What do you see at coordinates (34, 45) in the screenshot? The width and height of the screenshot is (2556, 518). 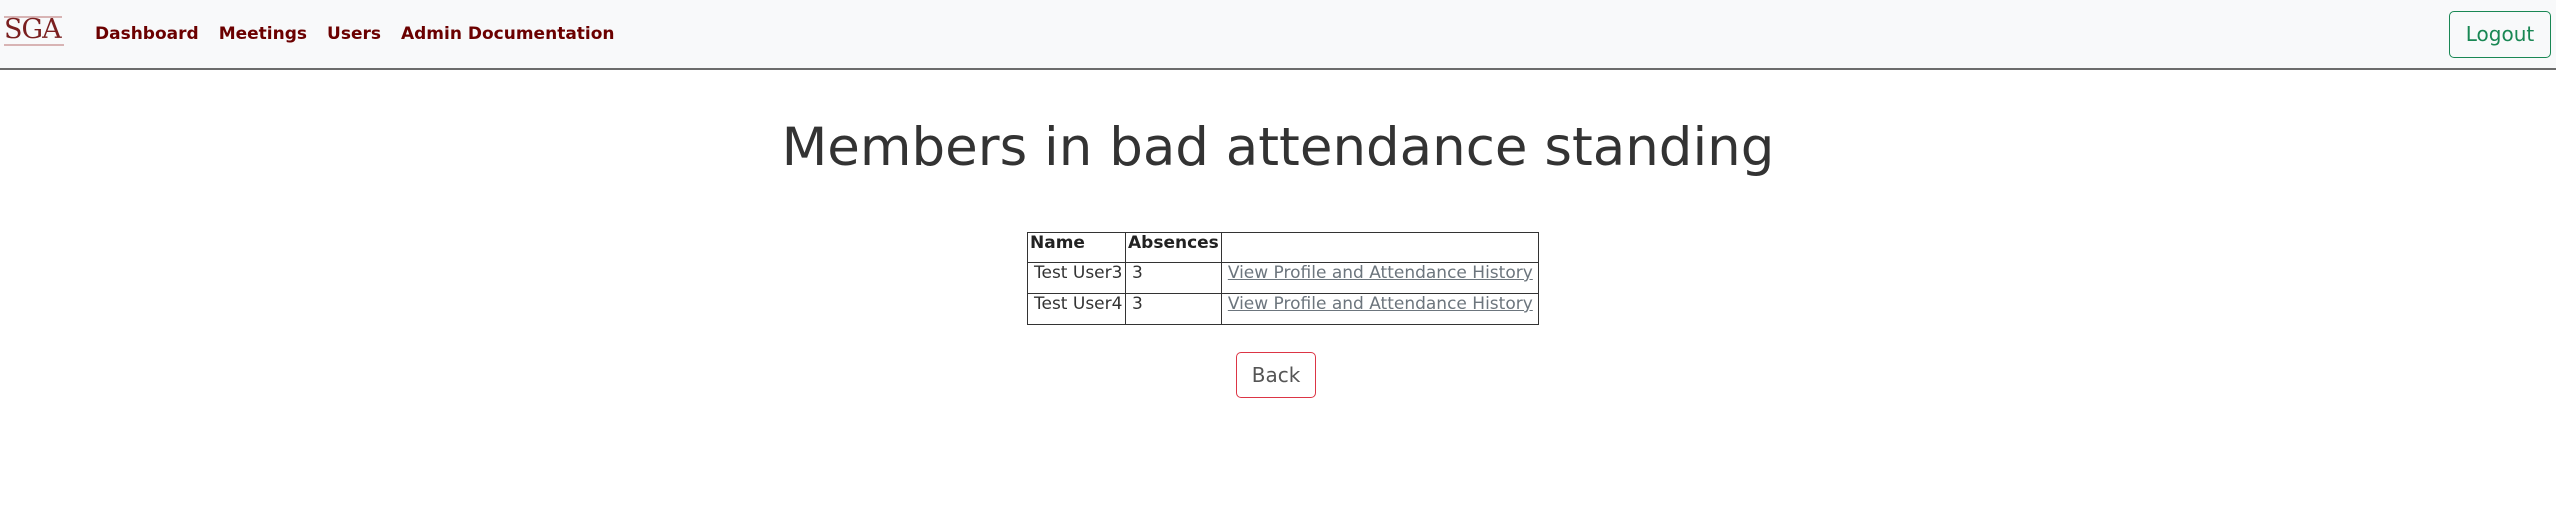 I see `logo-decoration-bottom` at bounding box center [34, 45].